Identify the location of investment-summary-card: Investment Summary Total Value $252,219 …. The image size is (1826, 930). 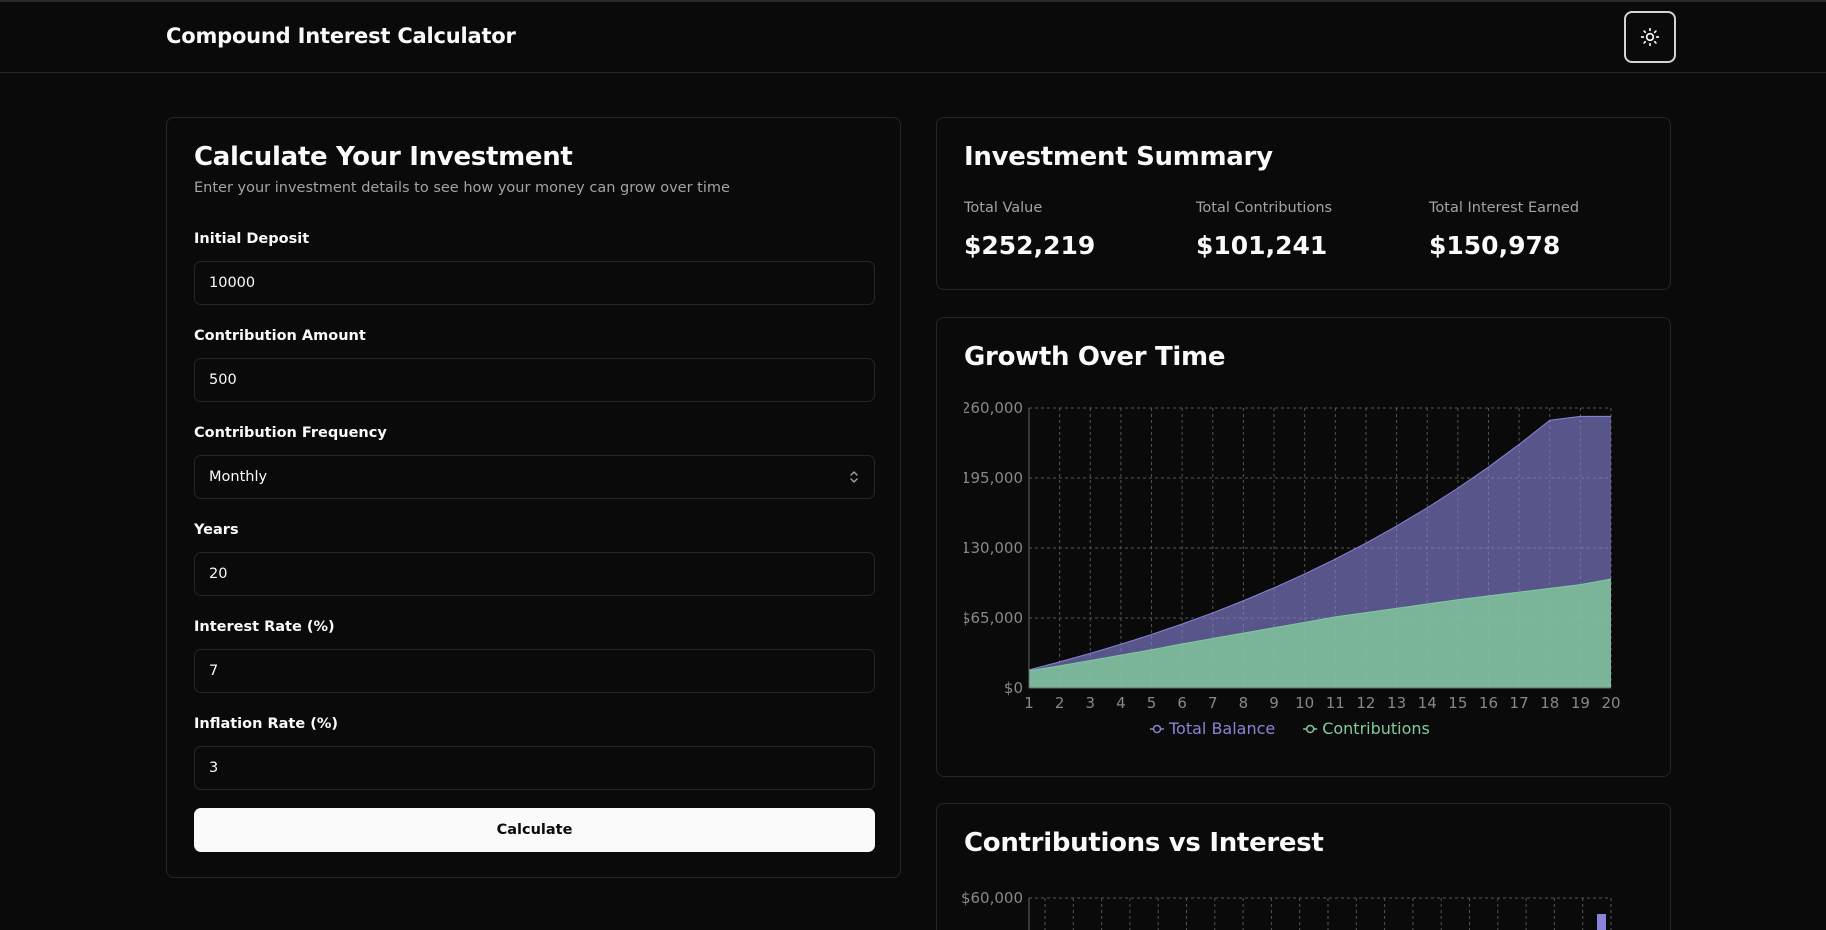
(1303, 203).